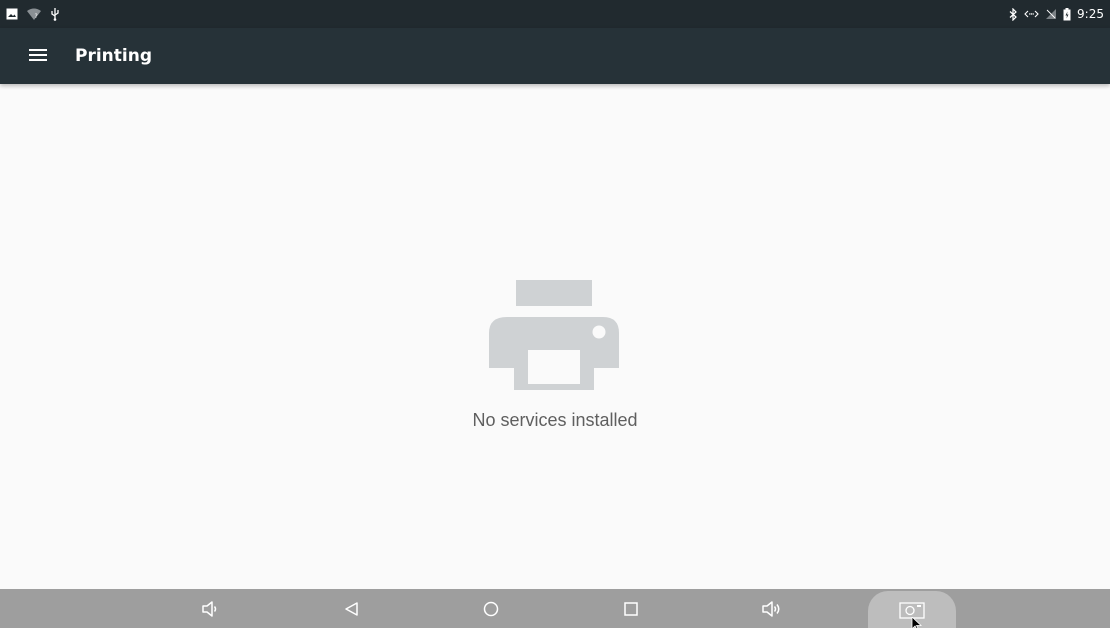 Image resolution: width=1110 pixels, height=628 pixels. I want to click on home-button, so click(491, 608).